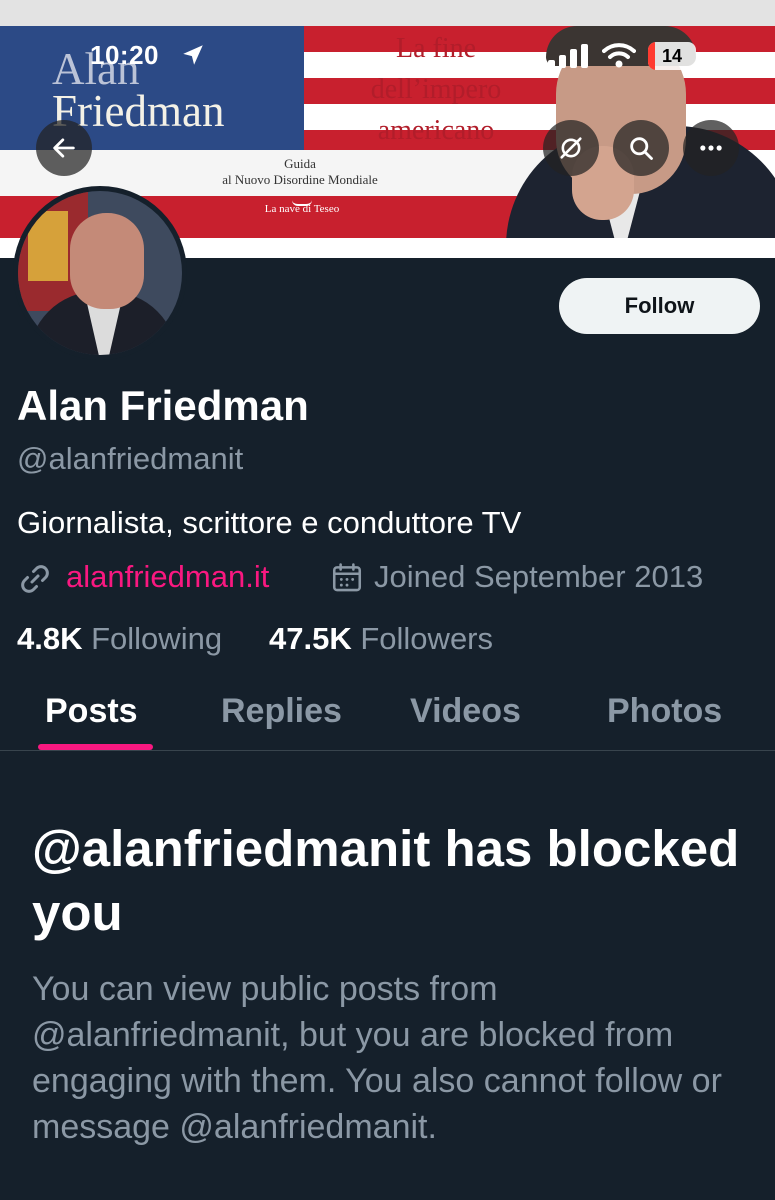 Image resolution: width=775 pixels, height=1200 pixels. Describe the element at coordinates (300, 163) in the screenshot. I see `banner-subtitle-line: Guida` at that location.